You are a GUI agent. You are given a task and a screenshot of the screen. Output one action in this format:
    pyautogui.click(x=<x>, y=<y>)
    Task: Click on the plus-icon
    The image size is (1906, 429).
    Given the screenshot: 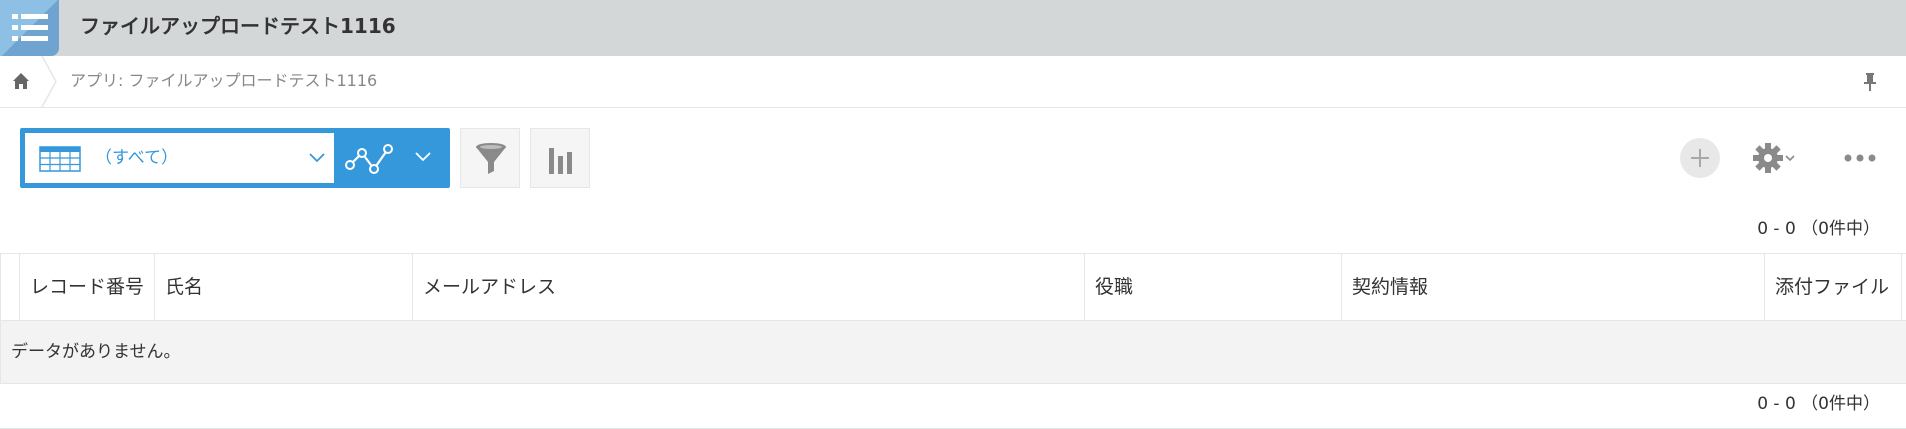 What is the action you would take?
    pyautogui.click(x=1700, y=158)
    